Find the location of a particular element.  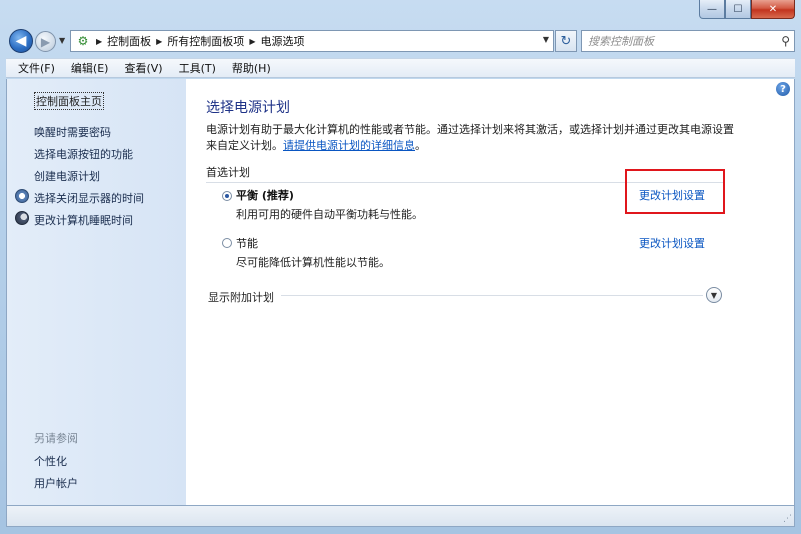

resize-grip-icon: ⋰ is located at coordinates (787, 519).